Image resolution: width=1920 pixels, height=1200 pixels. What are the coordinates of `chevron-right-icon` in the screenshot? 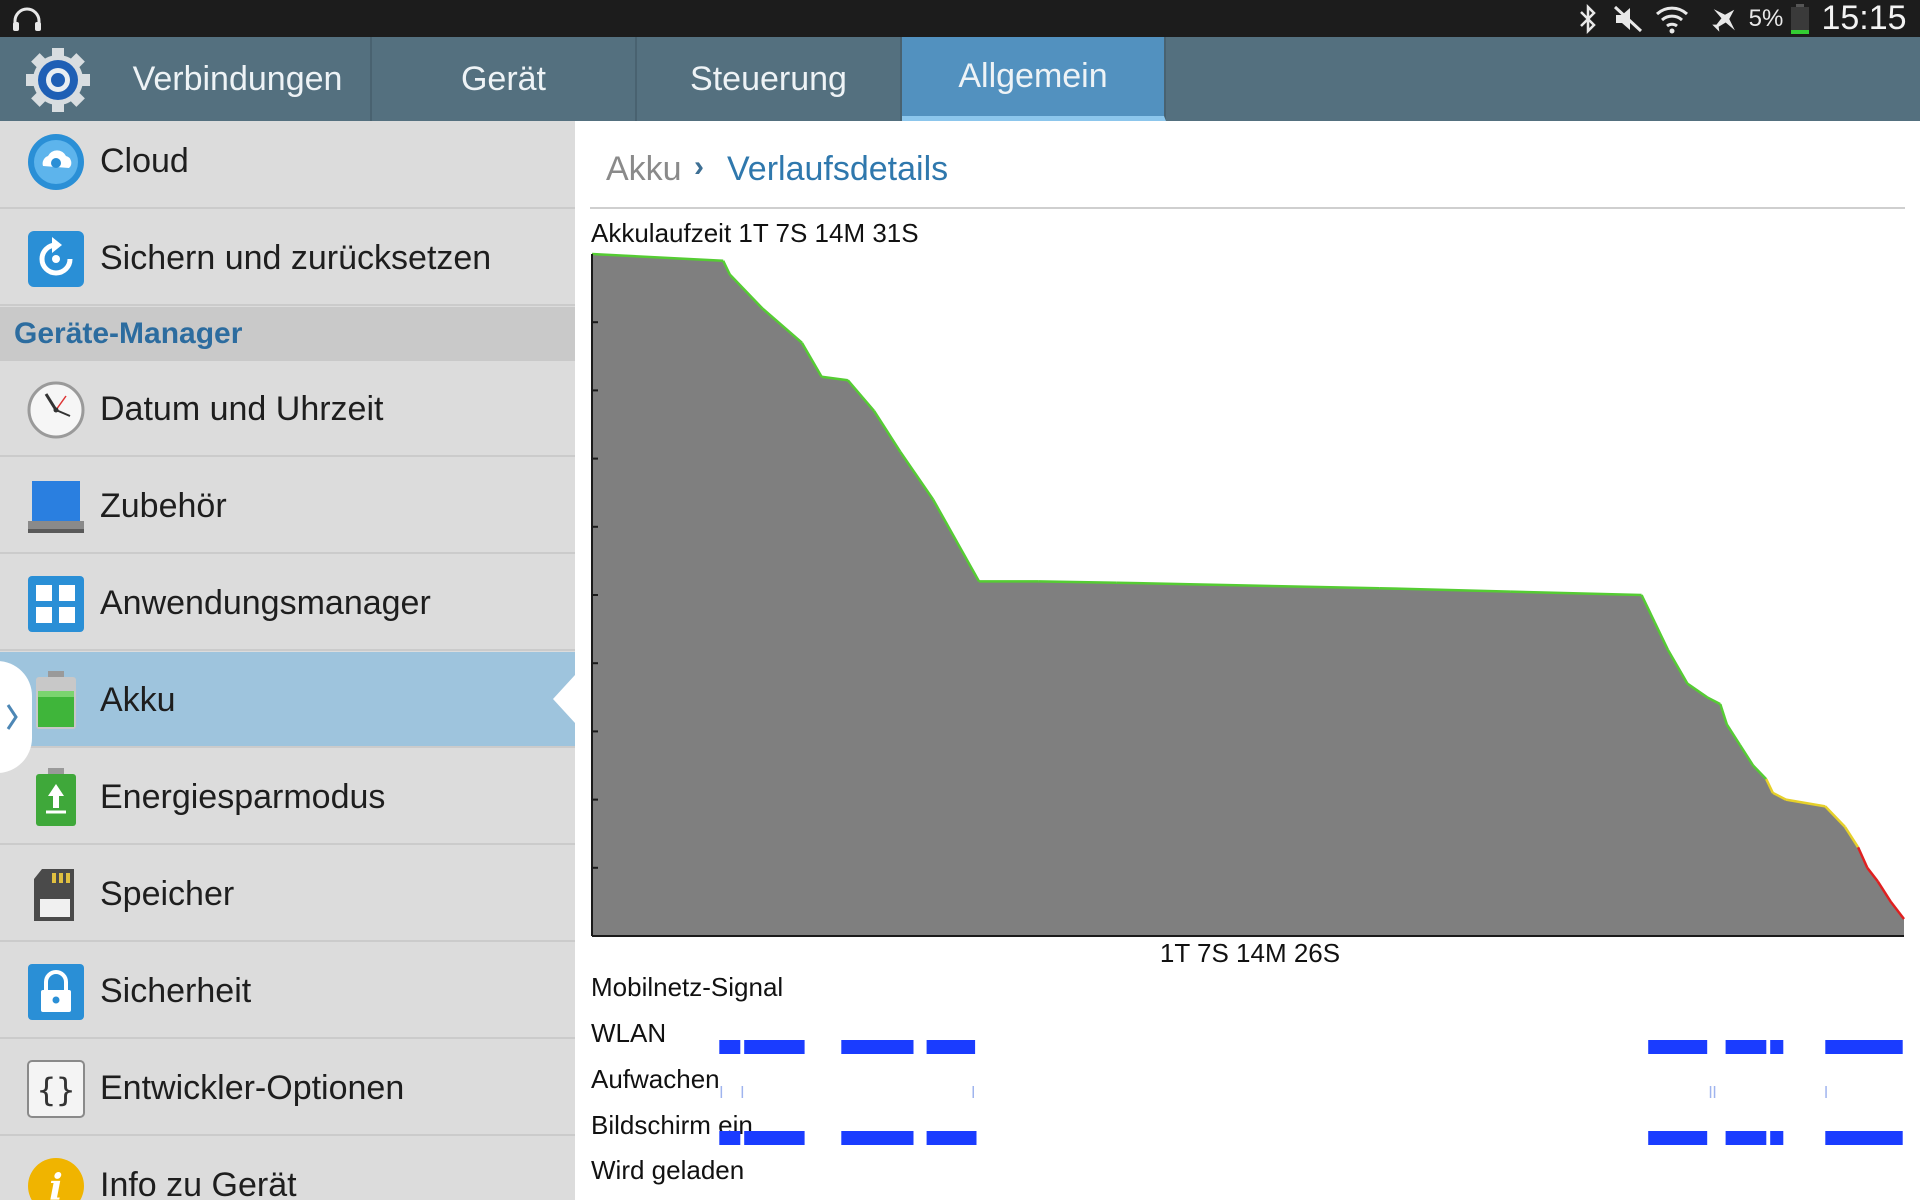 It's located at (12, 717).